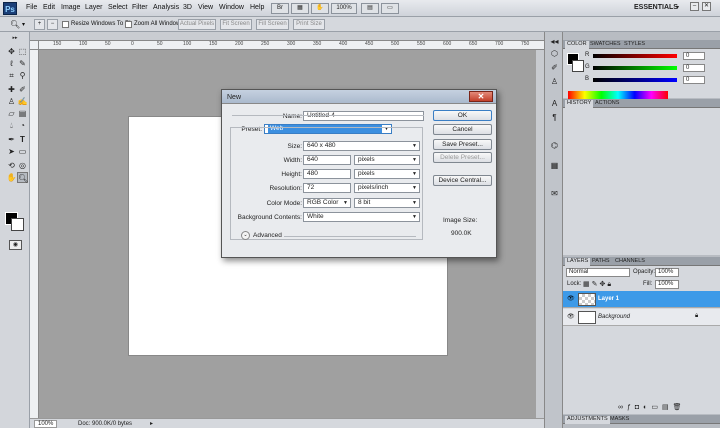 The width and height of the screenshot is (720, 428). What do you see at coordinates (387, 203) in the screenshot?
I see `bit-depth-select: 8 bit ▼` at bounding box center [387, 203].